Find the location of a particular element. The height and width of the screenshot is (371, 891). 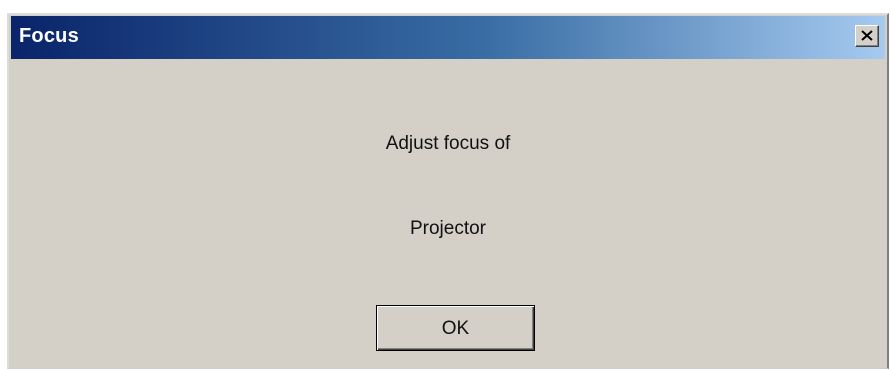

ok-button: OK is located at coordinates (455, 328).